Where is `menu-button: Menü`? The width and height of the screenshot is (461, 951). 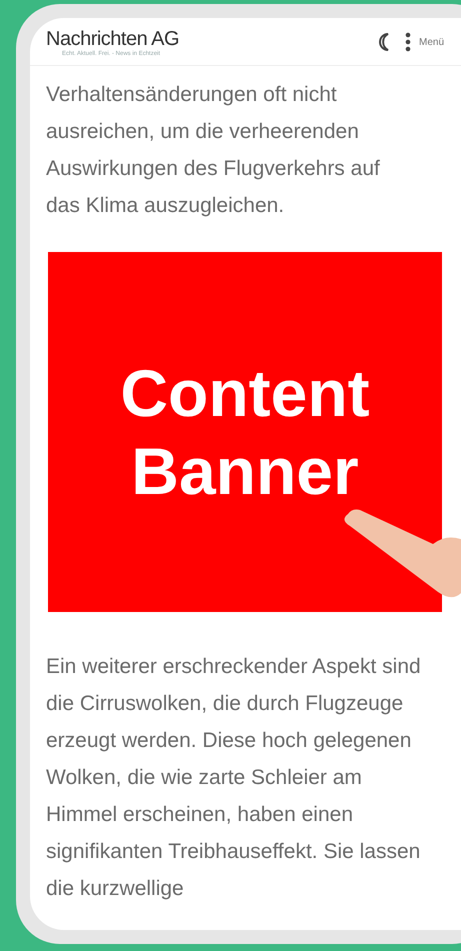 menu-button: Menü is located at coordinates (424, 42).